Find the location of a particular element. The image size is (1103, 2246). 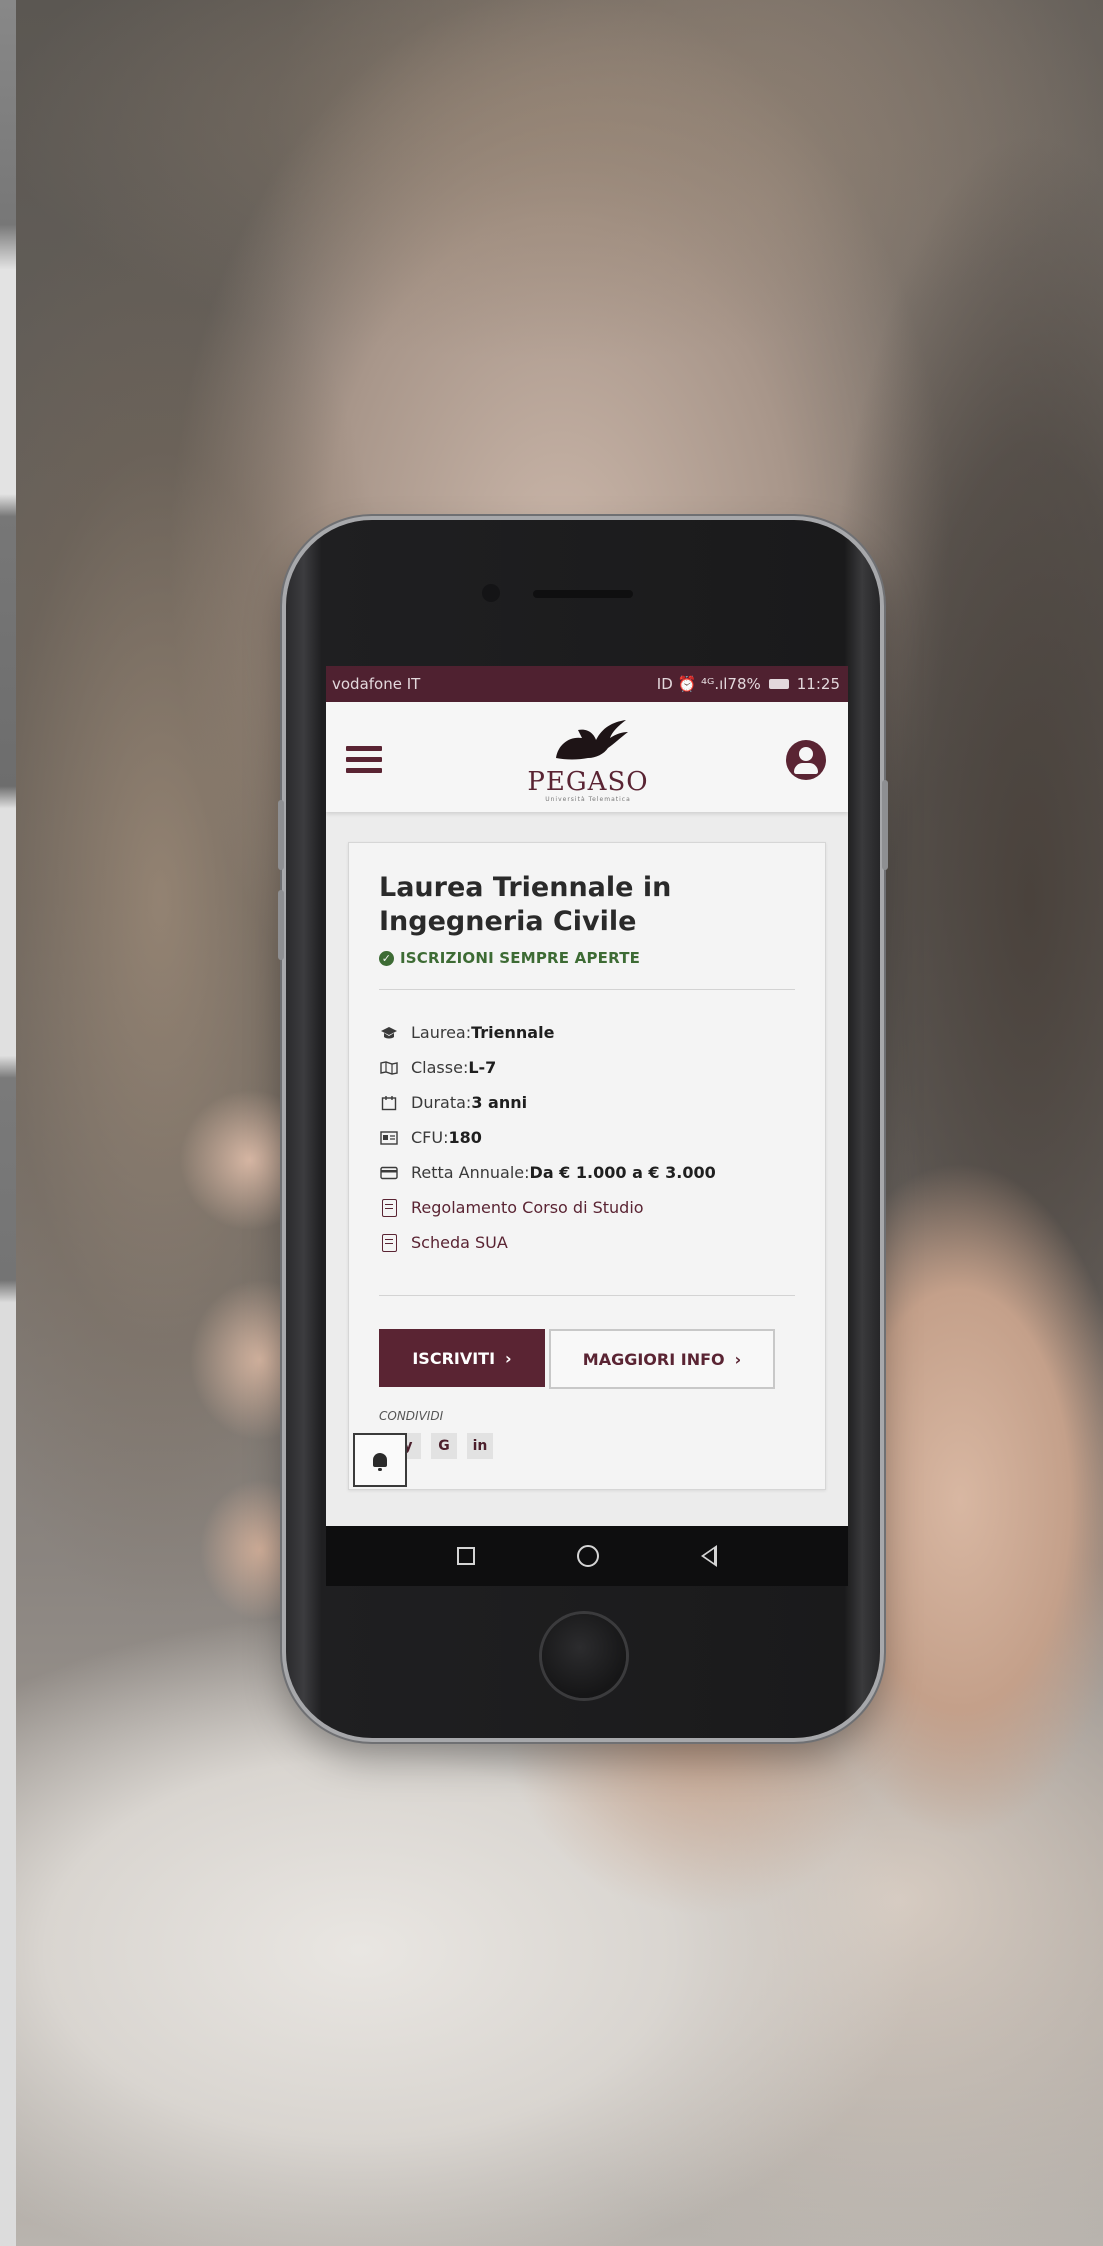

carrier-label: vodafone IT is located at coordinates (376, 684).